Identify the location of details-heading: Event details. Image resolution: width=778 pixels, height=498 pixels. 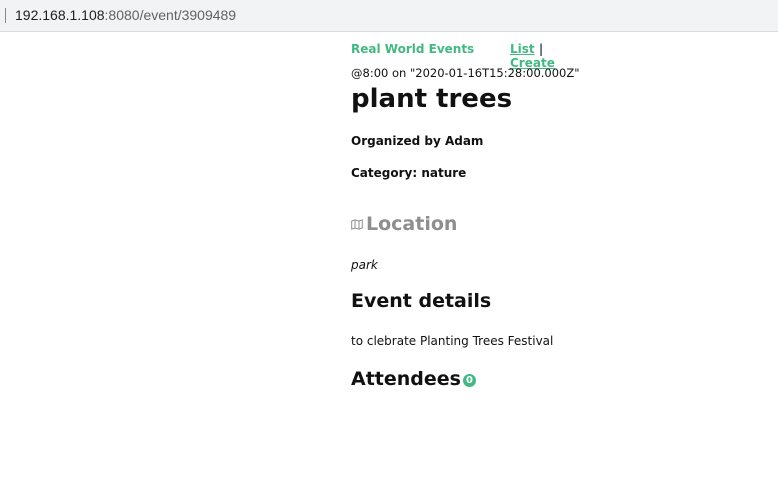
(421, 301).